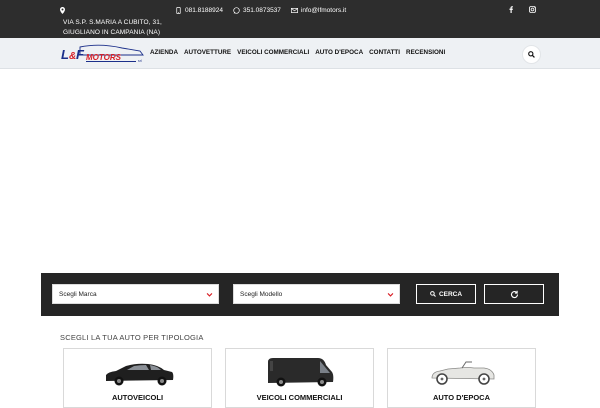 The image size is (600, 408). What do you see at coordinates (425, 52) in the screenshot?
I see `nav-recensioni: RECENSIONI` at bounding box center [425, 52].